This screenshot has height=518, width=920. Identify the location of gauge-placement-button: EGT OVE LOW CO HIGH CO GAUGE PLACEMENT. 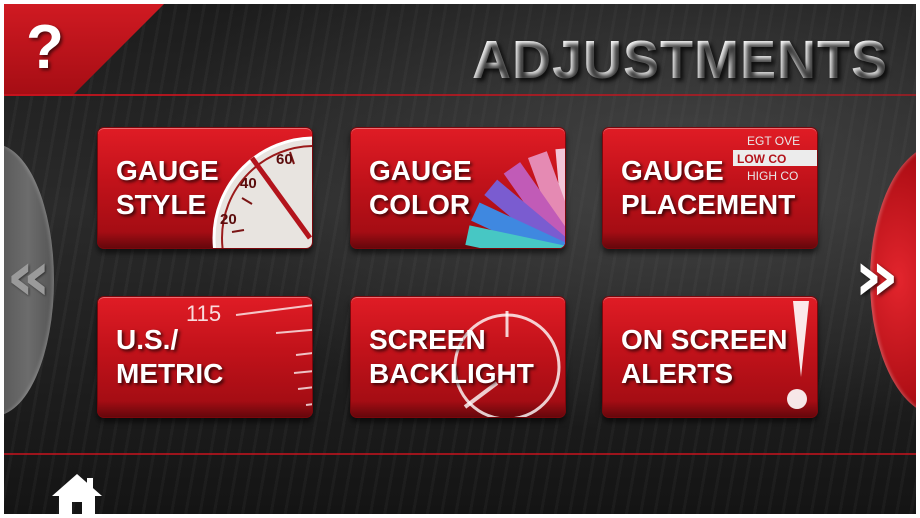
(710, 188).